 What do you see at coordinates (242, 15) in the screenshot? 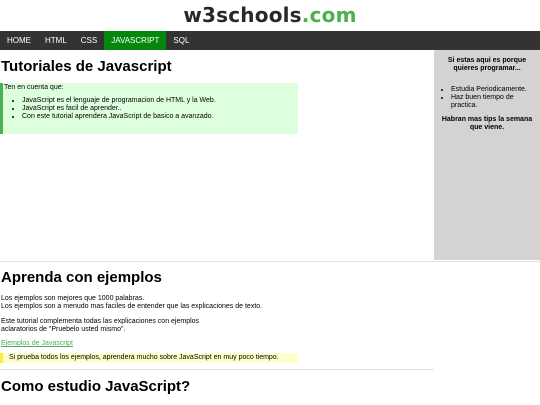
I see `logo-text: w3schools` at bounding box center [242, 15].